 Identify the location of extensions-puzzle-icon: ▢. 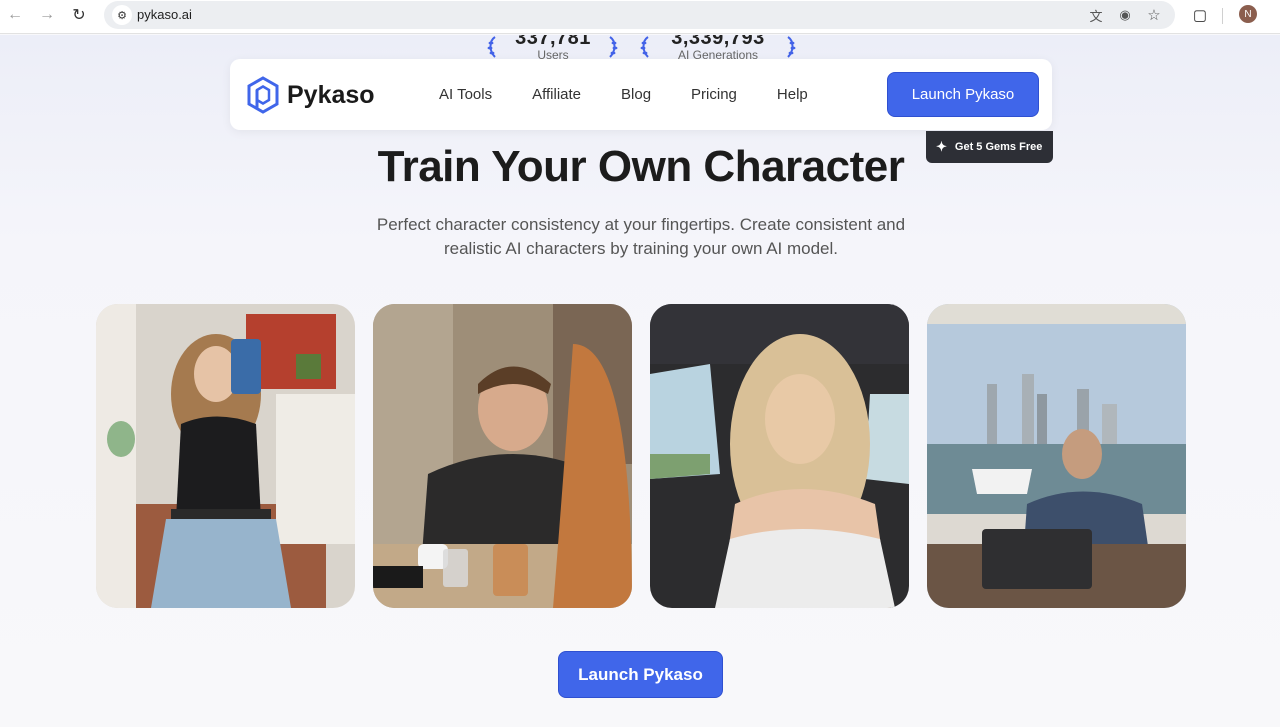
(1200, 15).